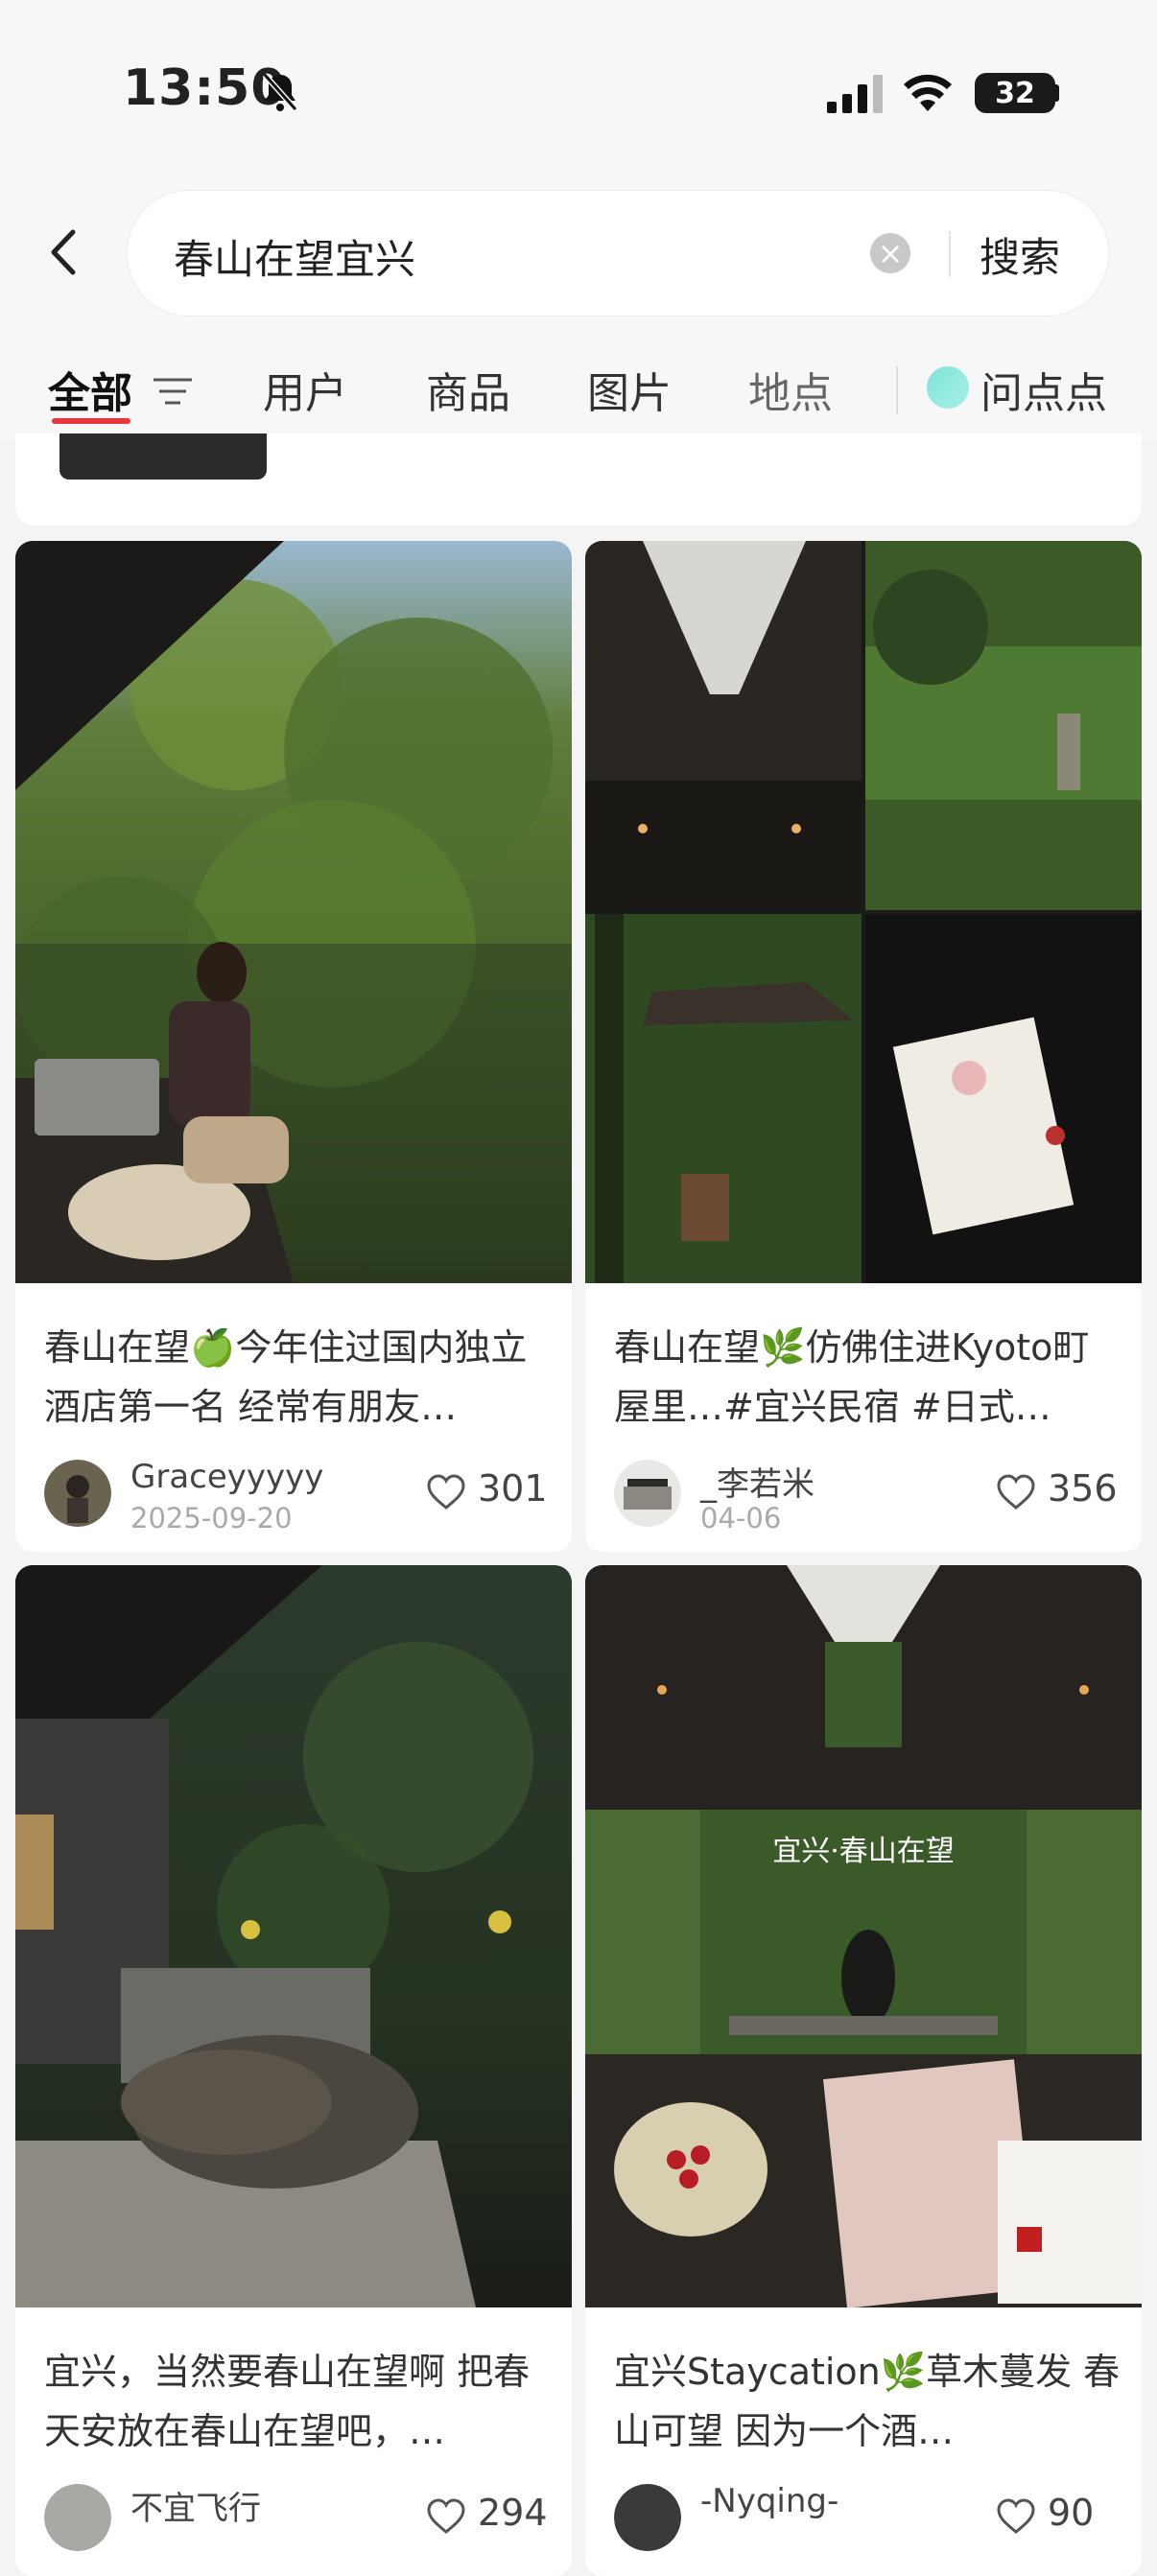  Describe the element at coordinates (897, 390) in the screenshot. I see `tab-separator` at that location.